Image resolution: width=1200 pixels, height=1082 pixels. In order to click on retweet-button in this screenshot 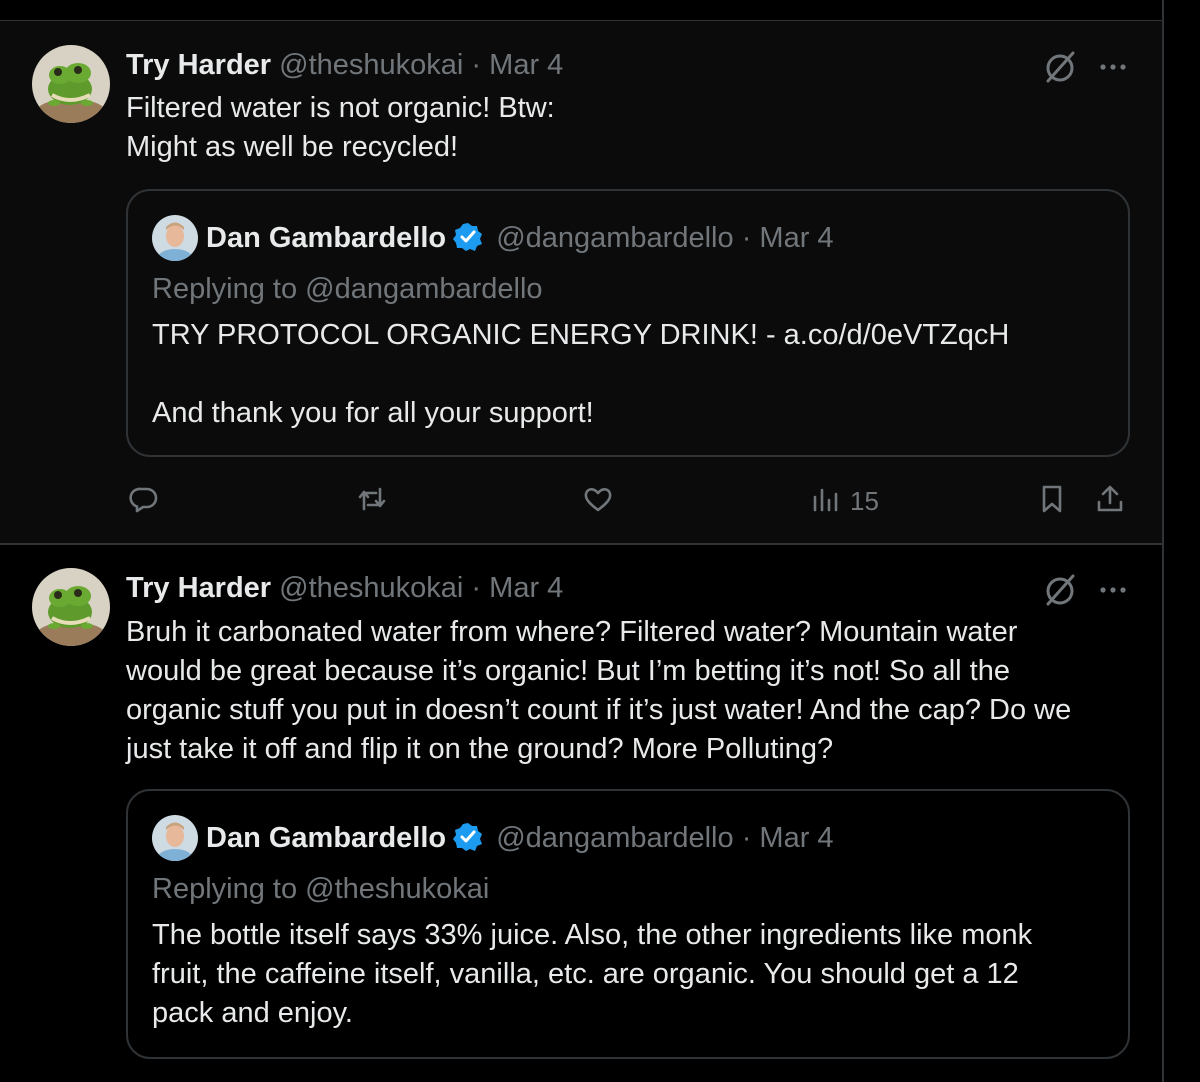, I will do `click(372, 501)`.